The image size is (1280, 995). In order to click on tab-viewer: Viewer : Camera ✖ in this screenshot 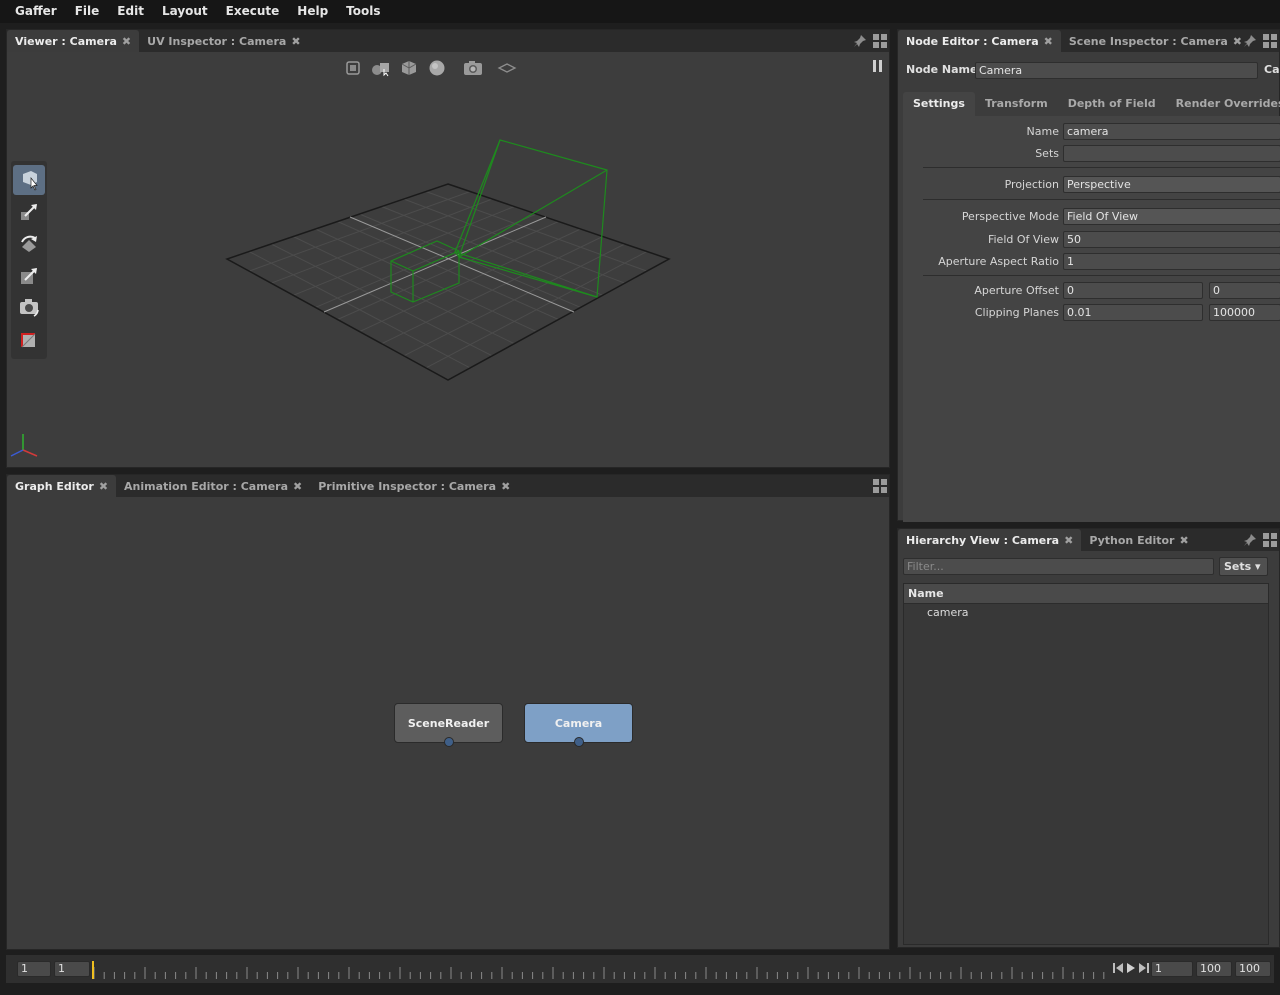, I will do `click(73, 41)`.